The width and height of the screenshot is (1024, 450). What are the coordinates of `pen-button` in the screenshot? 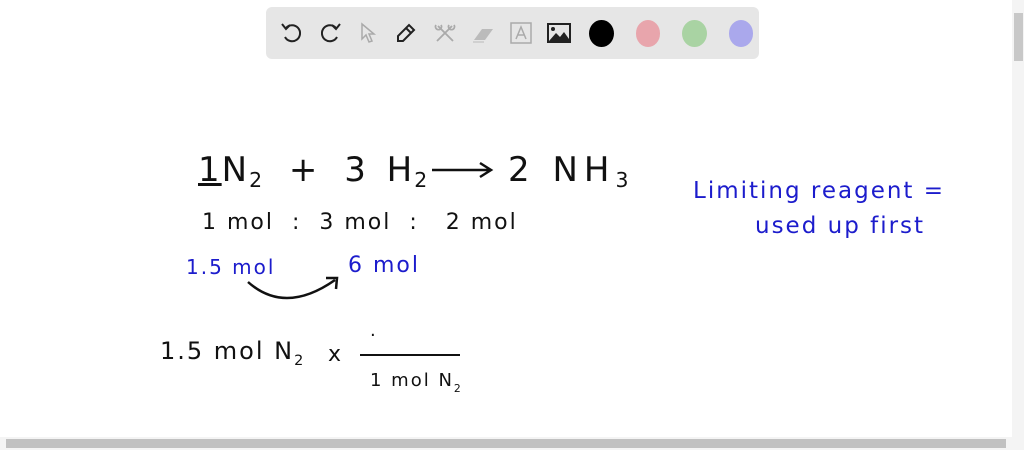 It's located at (406, 33).